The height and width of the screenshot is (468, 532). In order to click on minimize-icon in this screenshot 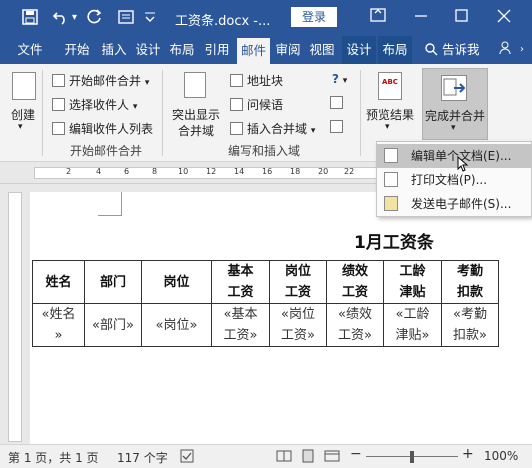, I will do `click(421, 17)`.